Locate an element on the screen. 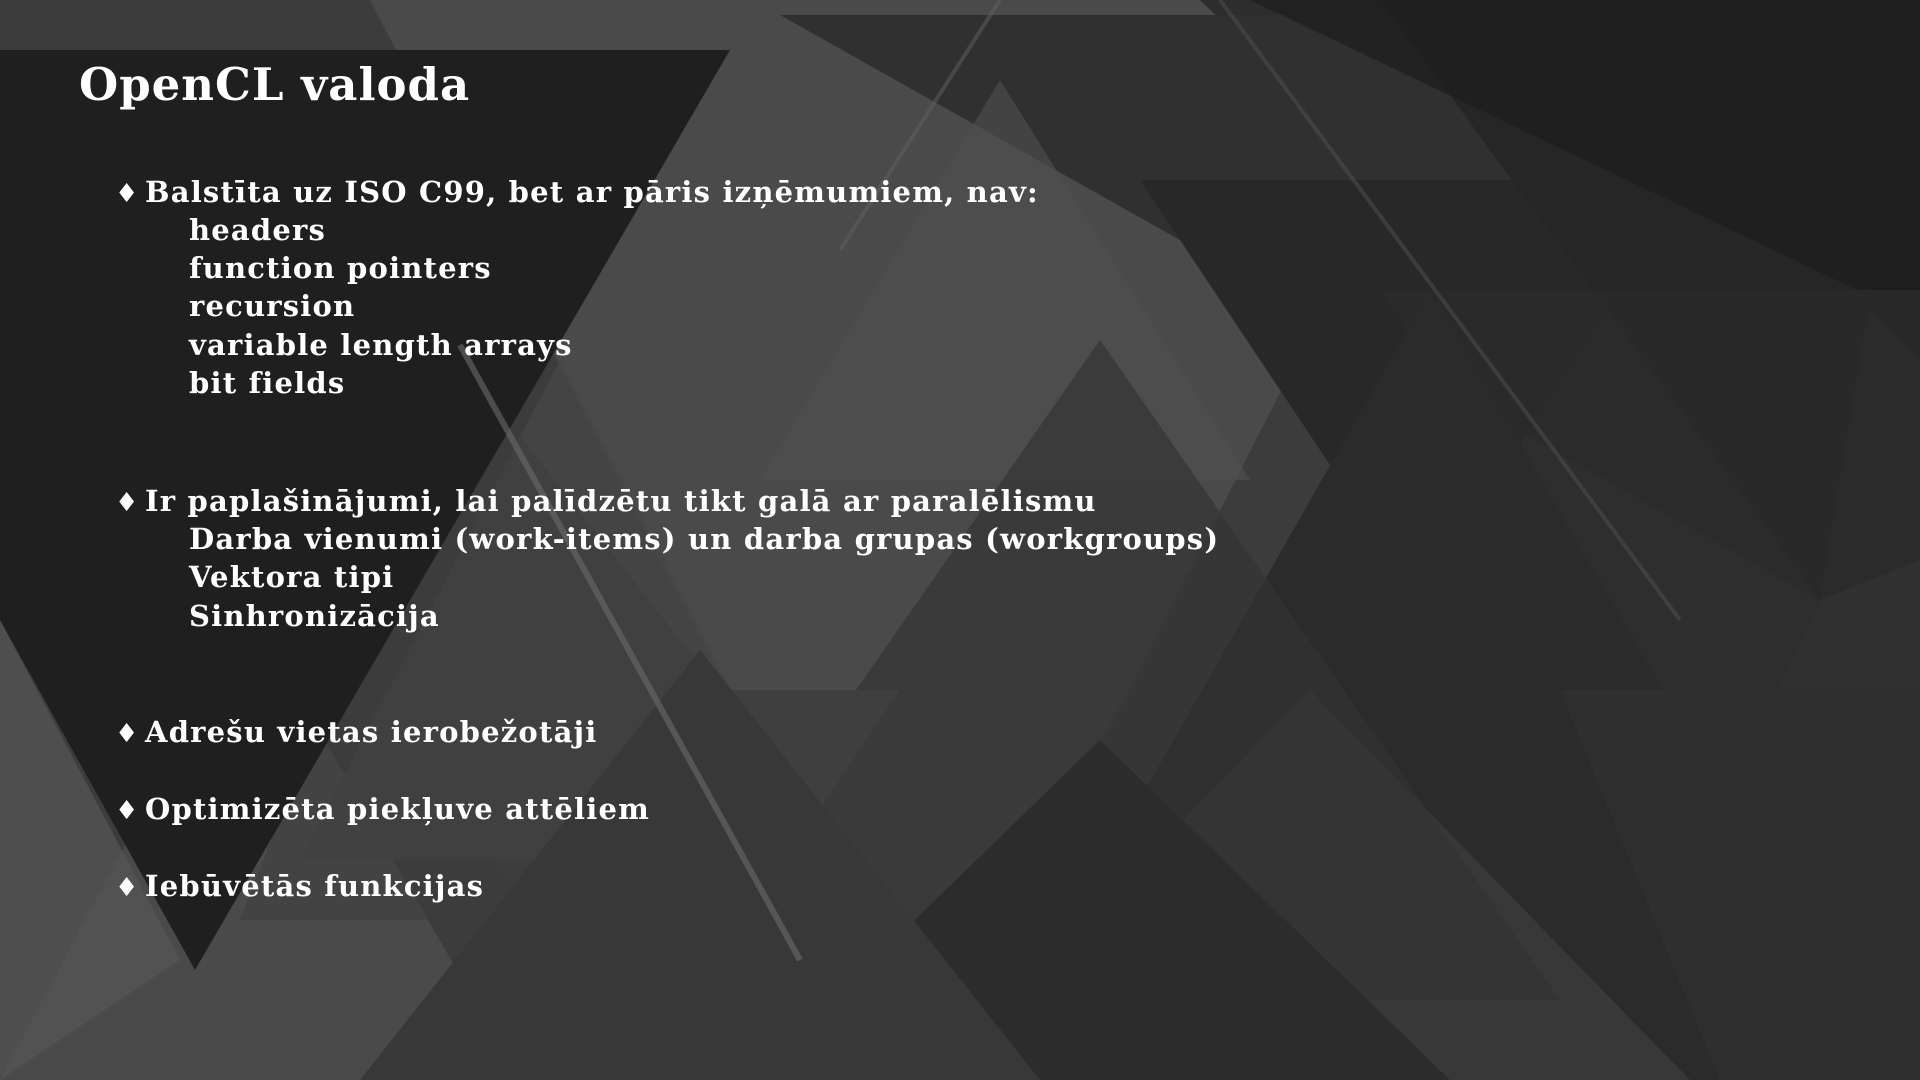  bullet-2-subitem-2: Vektora tipi is located at coordinates (292, 577).